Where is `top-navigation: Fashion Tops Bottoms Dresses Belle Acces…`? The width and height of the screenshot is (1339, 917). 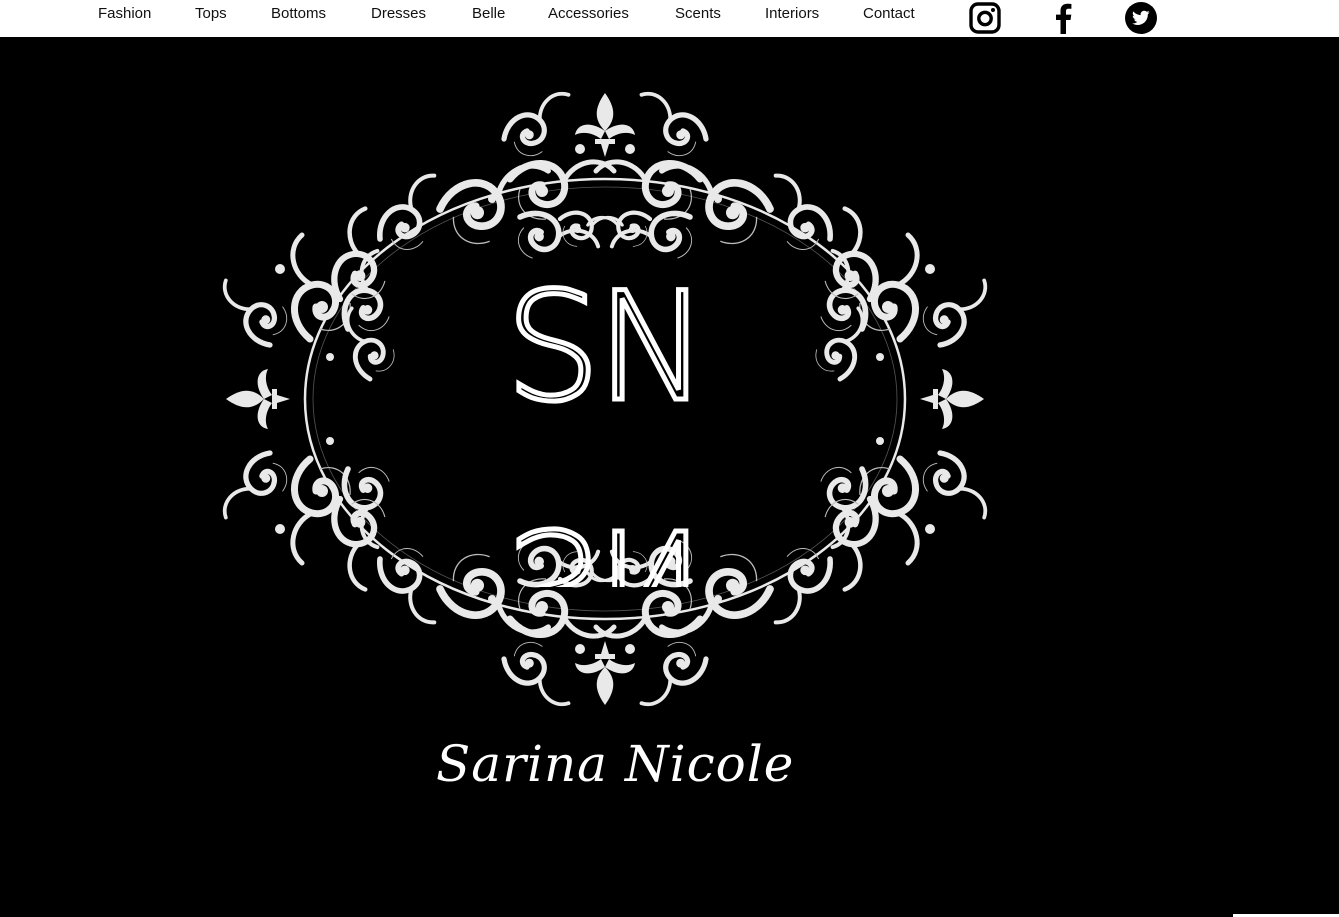 top-navigation: Fashion Tops Bottoms Dresses Belle Acces… is located at coordinates (669, 18).